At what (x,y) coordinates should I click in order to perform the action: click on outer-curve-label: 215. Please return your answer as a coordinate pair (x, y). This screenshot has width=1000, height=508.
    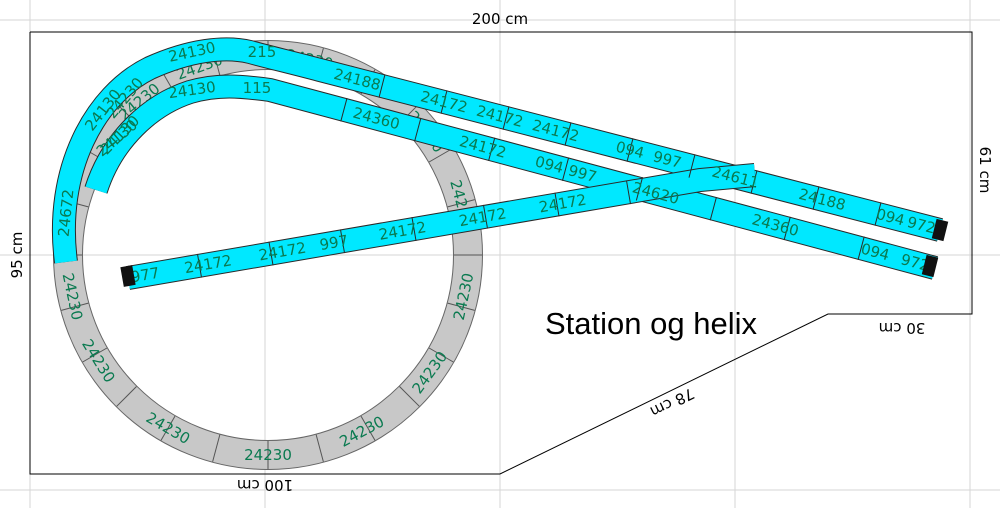
    Looking at the image, I should click on (262, 52).